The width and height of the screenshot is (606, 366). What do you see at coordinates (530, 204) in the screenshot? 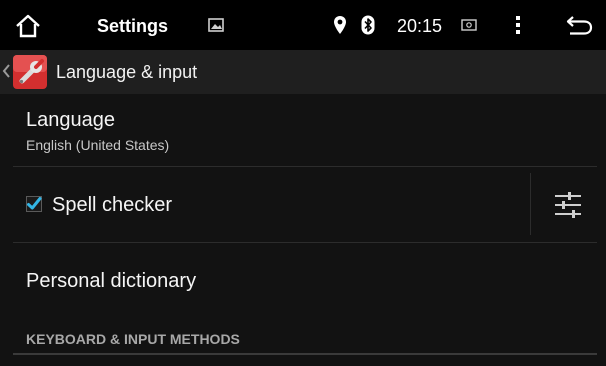
I see `vertical-divider` at bounding box center [530, 204].